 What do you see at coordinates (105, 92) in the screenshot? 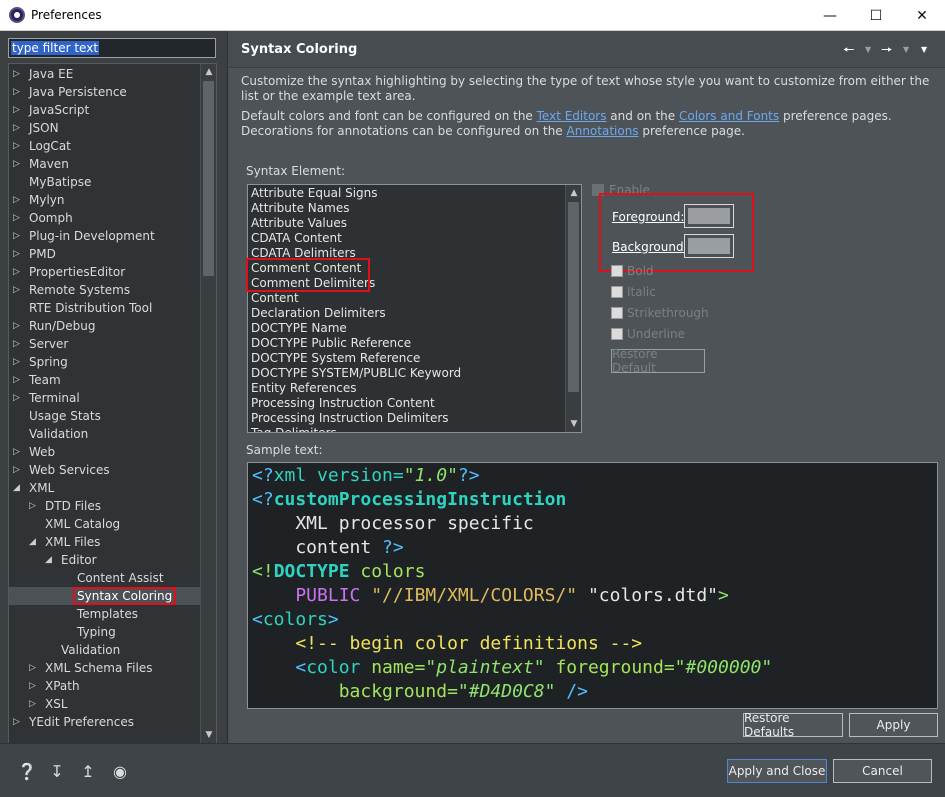
I see `tree-item: ▷ Java Persistence` at bounding box center [105, 92].